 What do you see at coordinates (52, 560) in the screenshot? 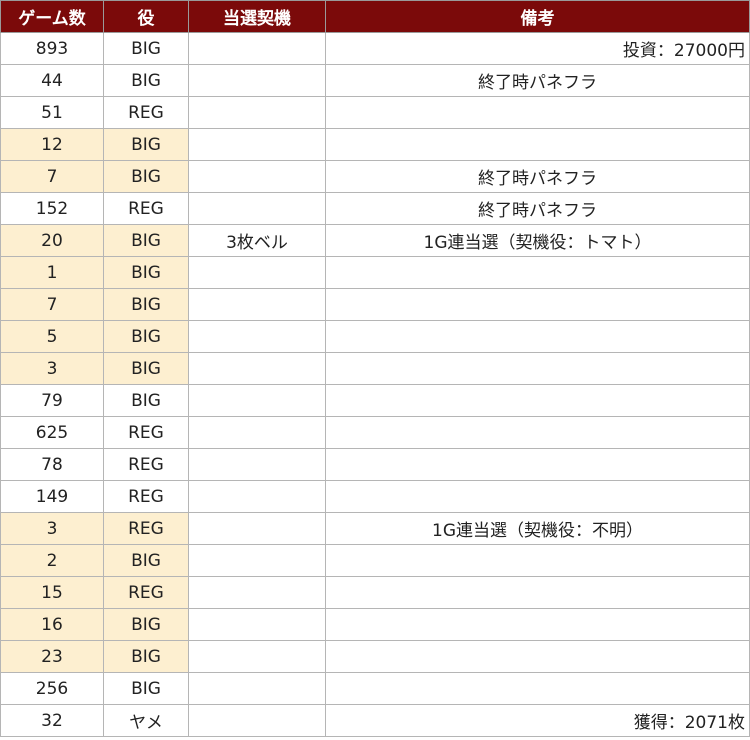
I see `games-cell: 2` at bounding box center [52, 560].